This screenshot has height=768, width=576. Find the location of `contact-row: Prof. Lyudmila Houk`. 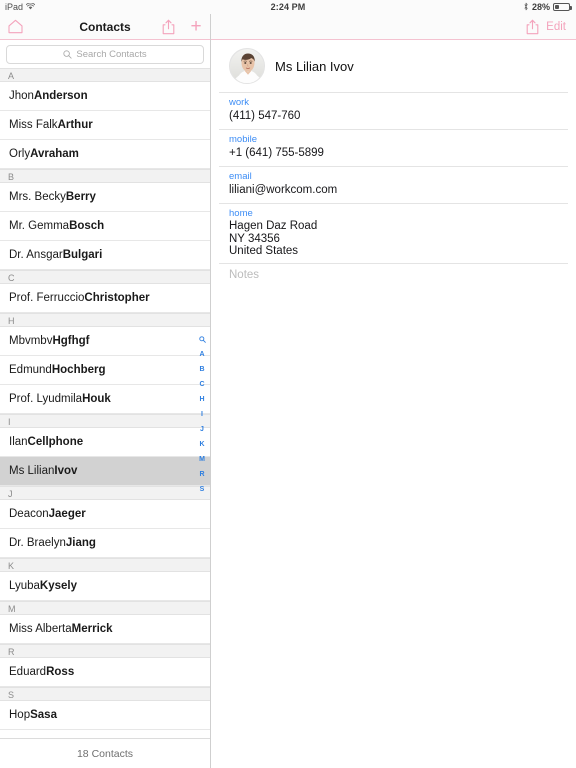

contact-row: Prof. Lyudmila Houk is located at coordinates (105, 399).